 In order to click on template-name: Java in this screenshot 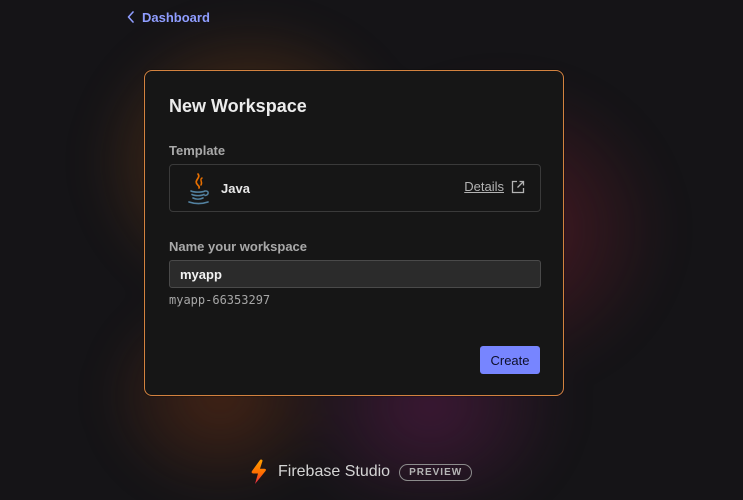, I will do `click(235, 188)`.